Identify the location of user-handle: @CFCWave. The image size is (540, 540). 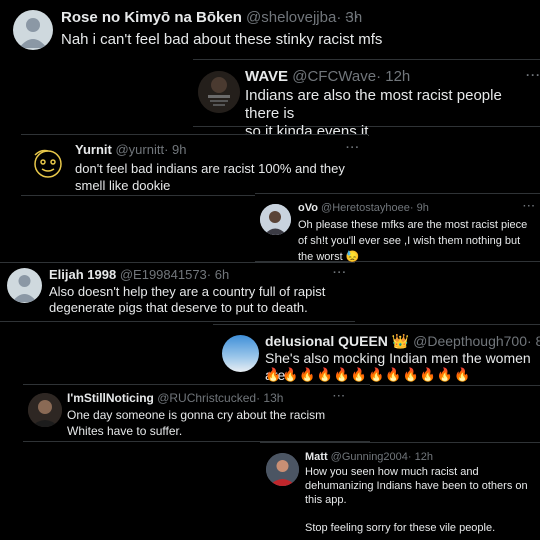
(334, 76).